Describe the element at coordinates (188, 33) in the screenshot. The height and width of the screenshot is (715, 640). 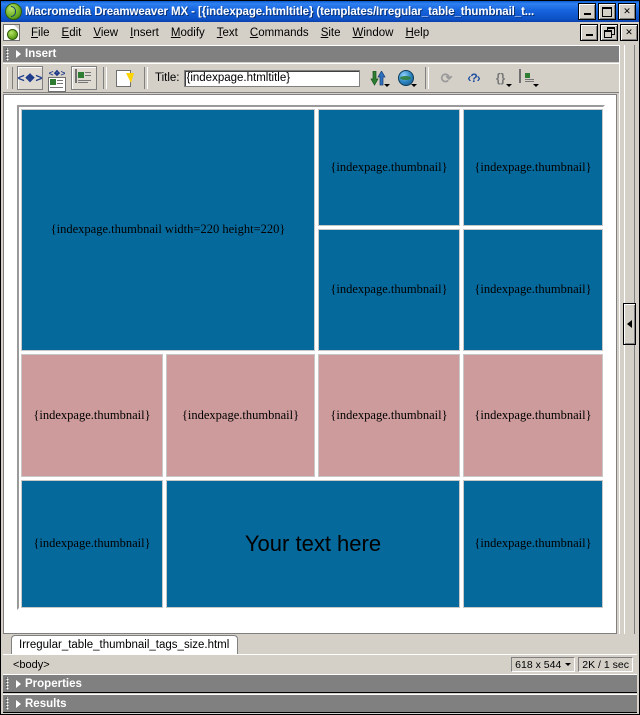
I see `menu-item-modify: Modify` at that location.